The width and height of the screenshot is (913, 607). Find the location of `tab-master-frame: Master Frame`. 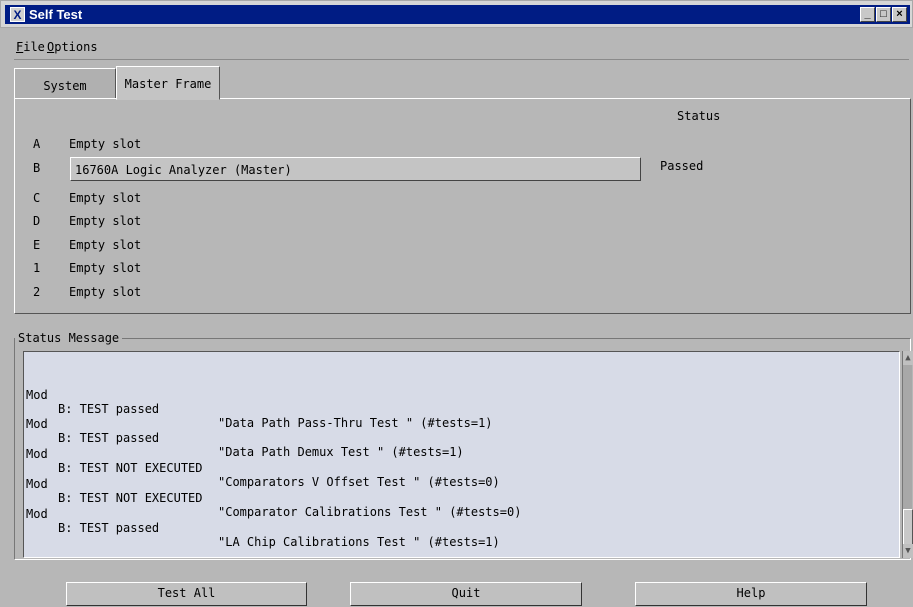

tab-master-frame: Master Frame is located at coordinates (168, 83).